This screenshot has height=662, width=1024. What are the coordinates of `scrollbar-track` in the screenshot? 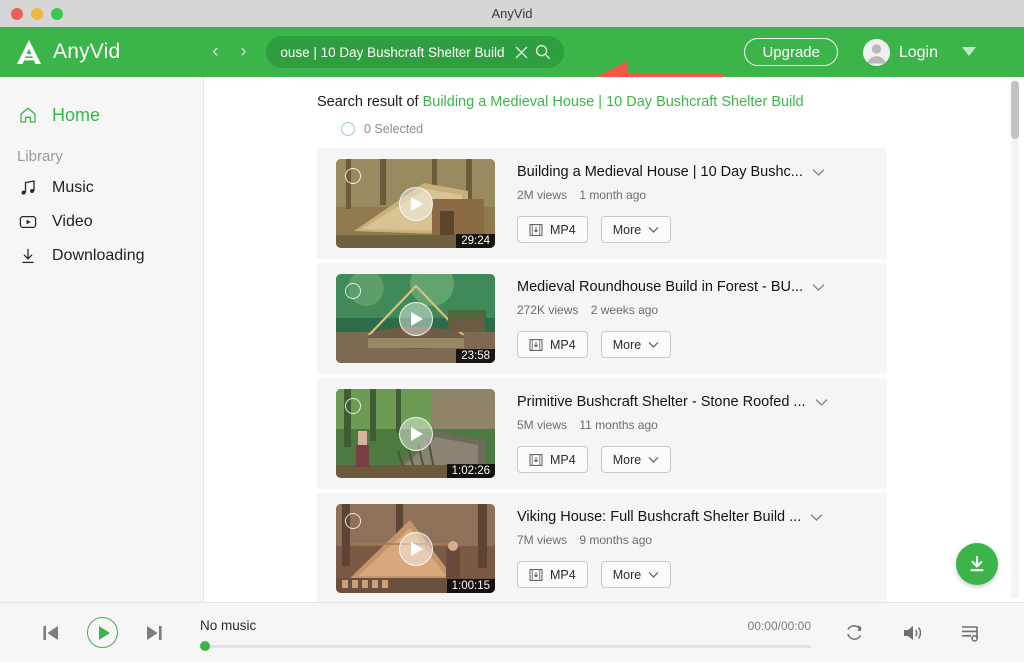 It's located at (1015, 338).